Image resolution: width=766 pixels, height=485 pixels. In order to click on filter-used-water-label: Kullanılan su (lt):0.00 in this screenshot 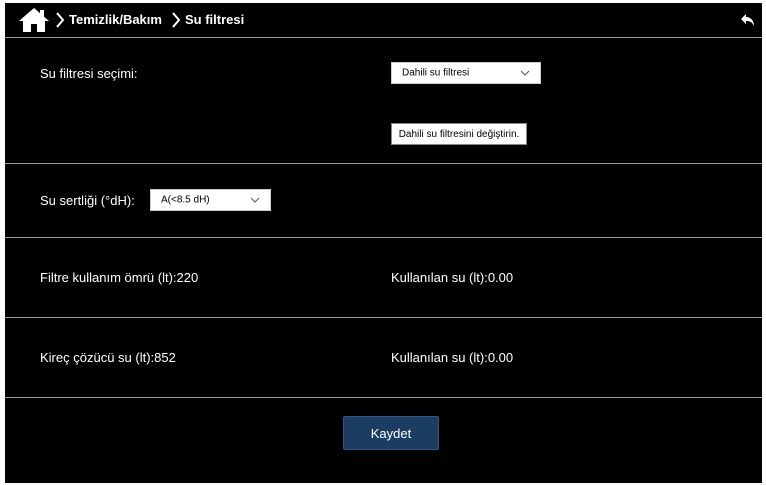, I will do `click(452, 277)`.